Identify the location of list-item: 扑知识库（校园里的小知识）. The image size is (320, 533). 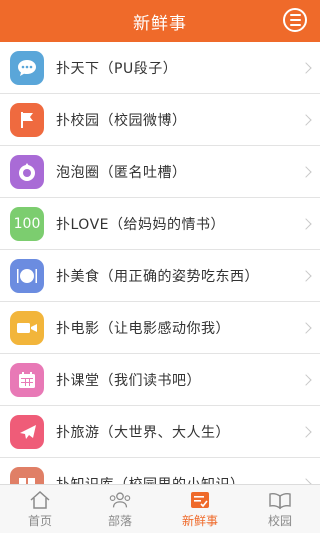
(160, 471).